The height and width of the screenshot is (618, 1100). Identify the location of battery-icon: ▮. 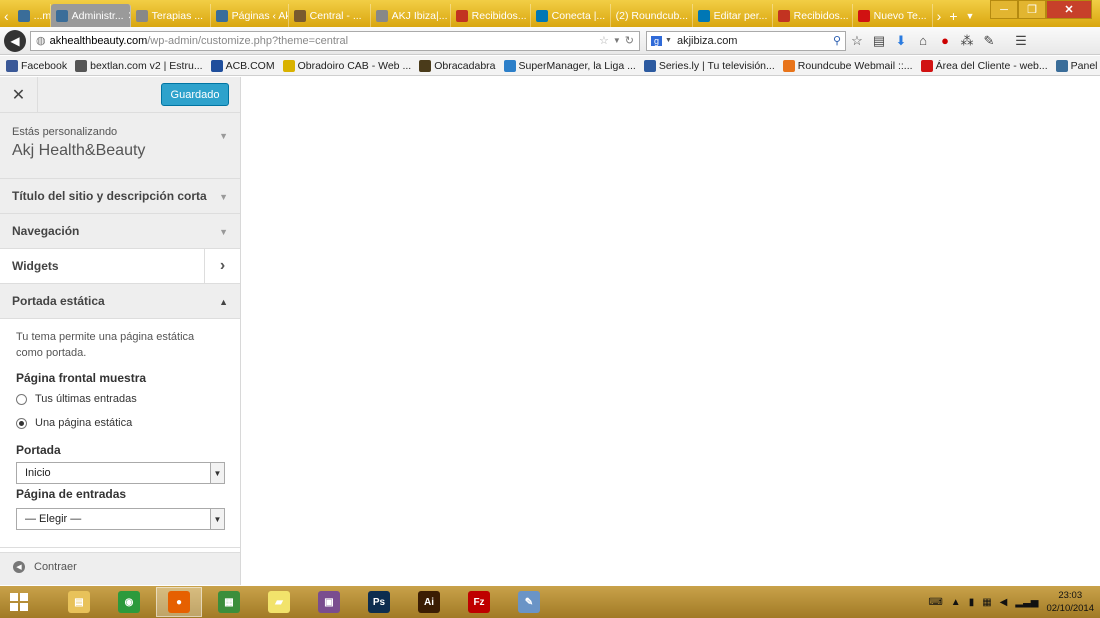
(972, 602).